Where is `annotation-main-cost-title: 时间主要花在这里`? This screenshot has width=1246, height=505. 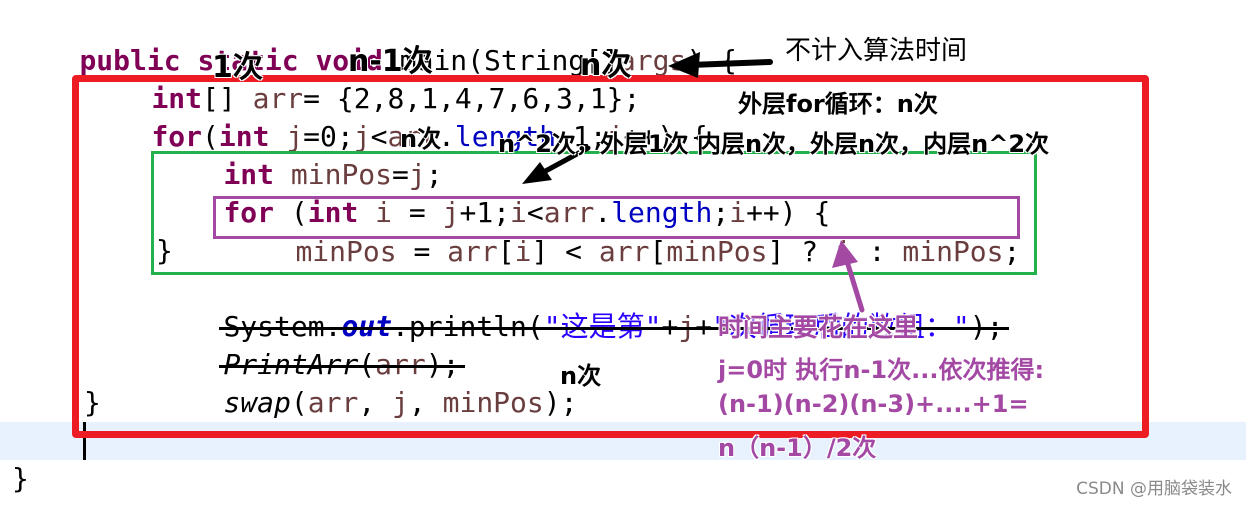 annotation-main-cost-title: 时间主要花在这里 is located at coordinates (818, 327).